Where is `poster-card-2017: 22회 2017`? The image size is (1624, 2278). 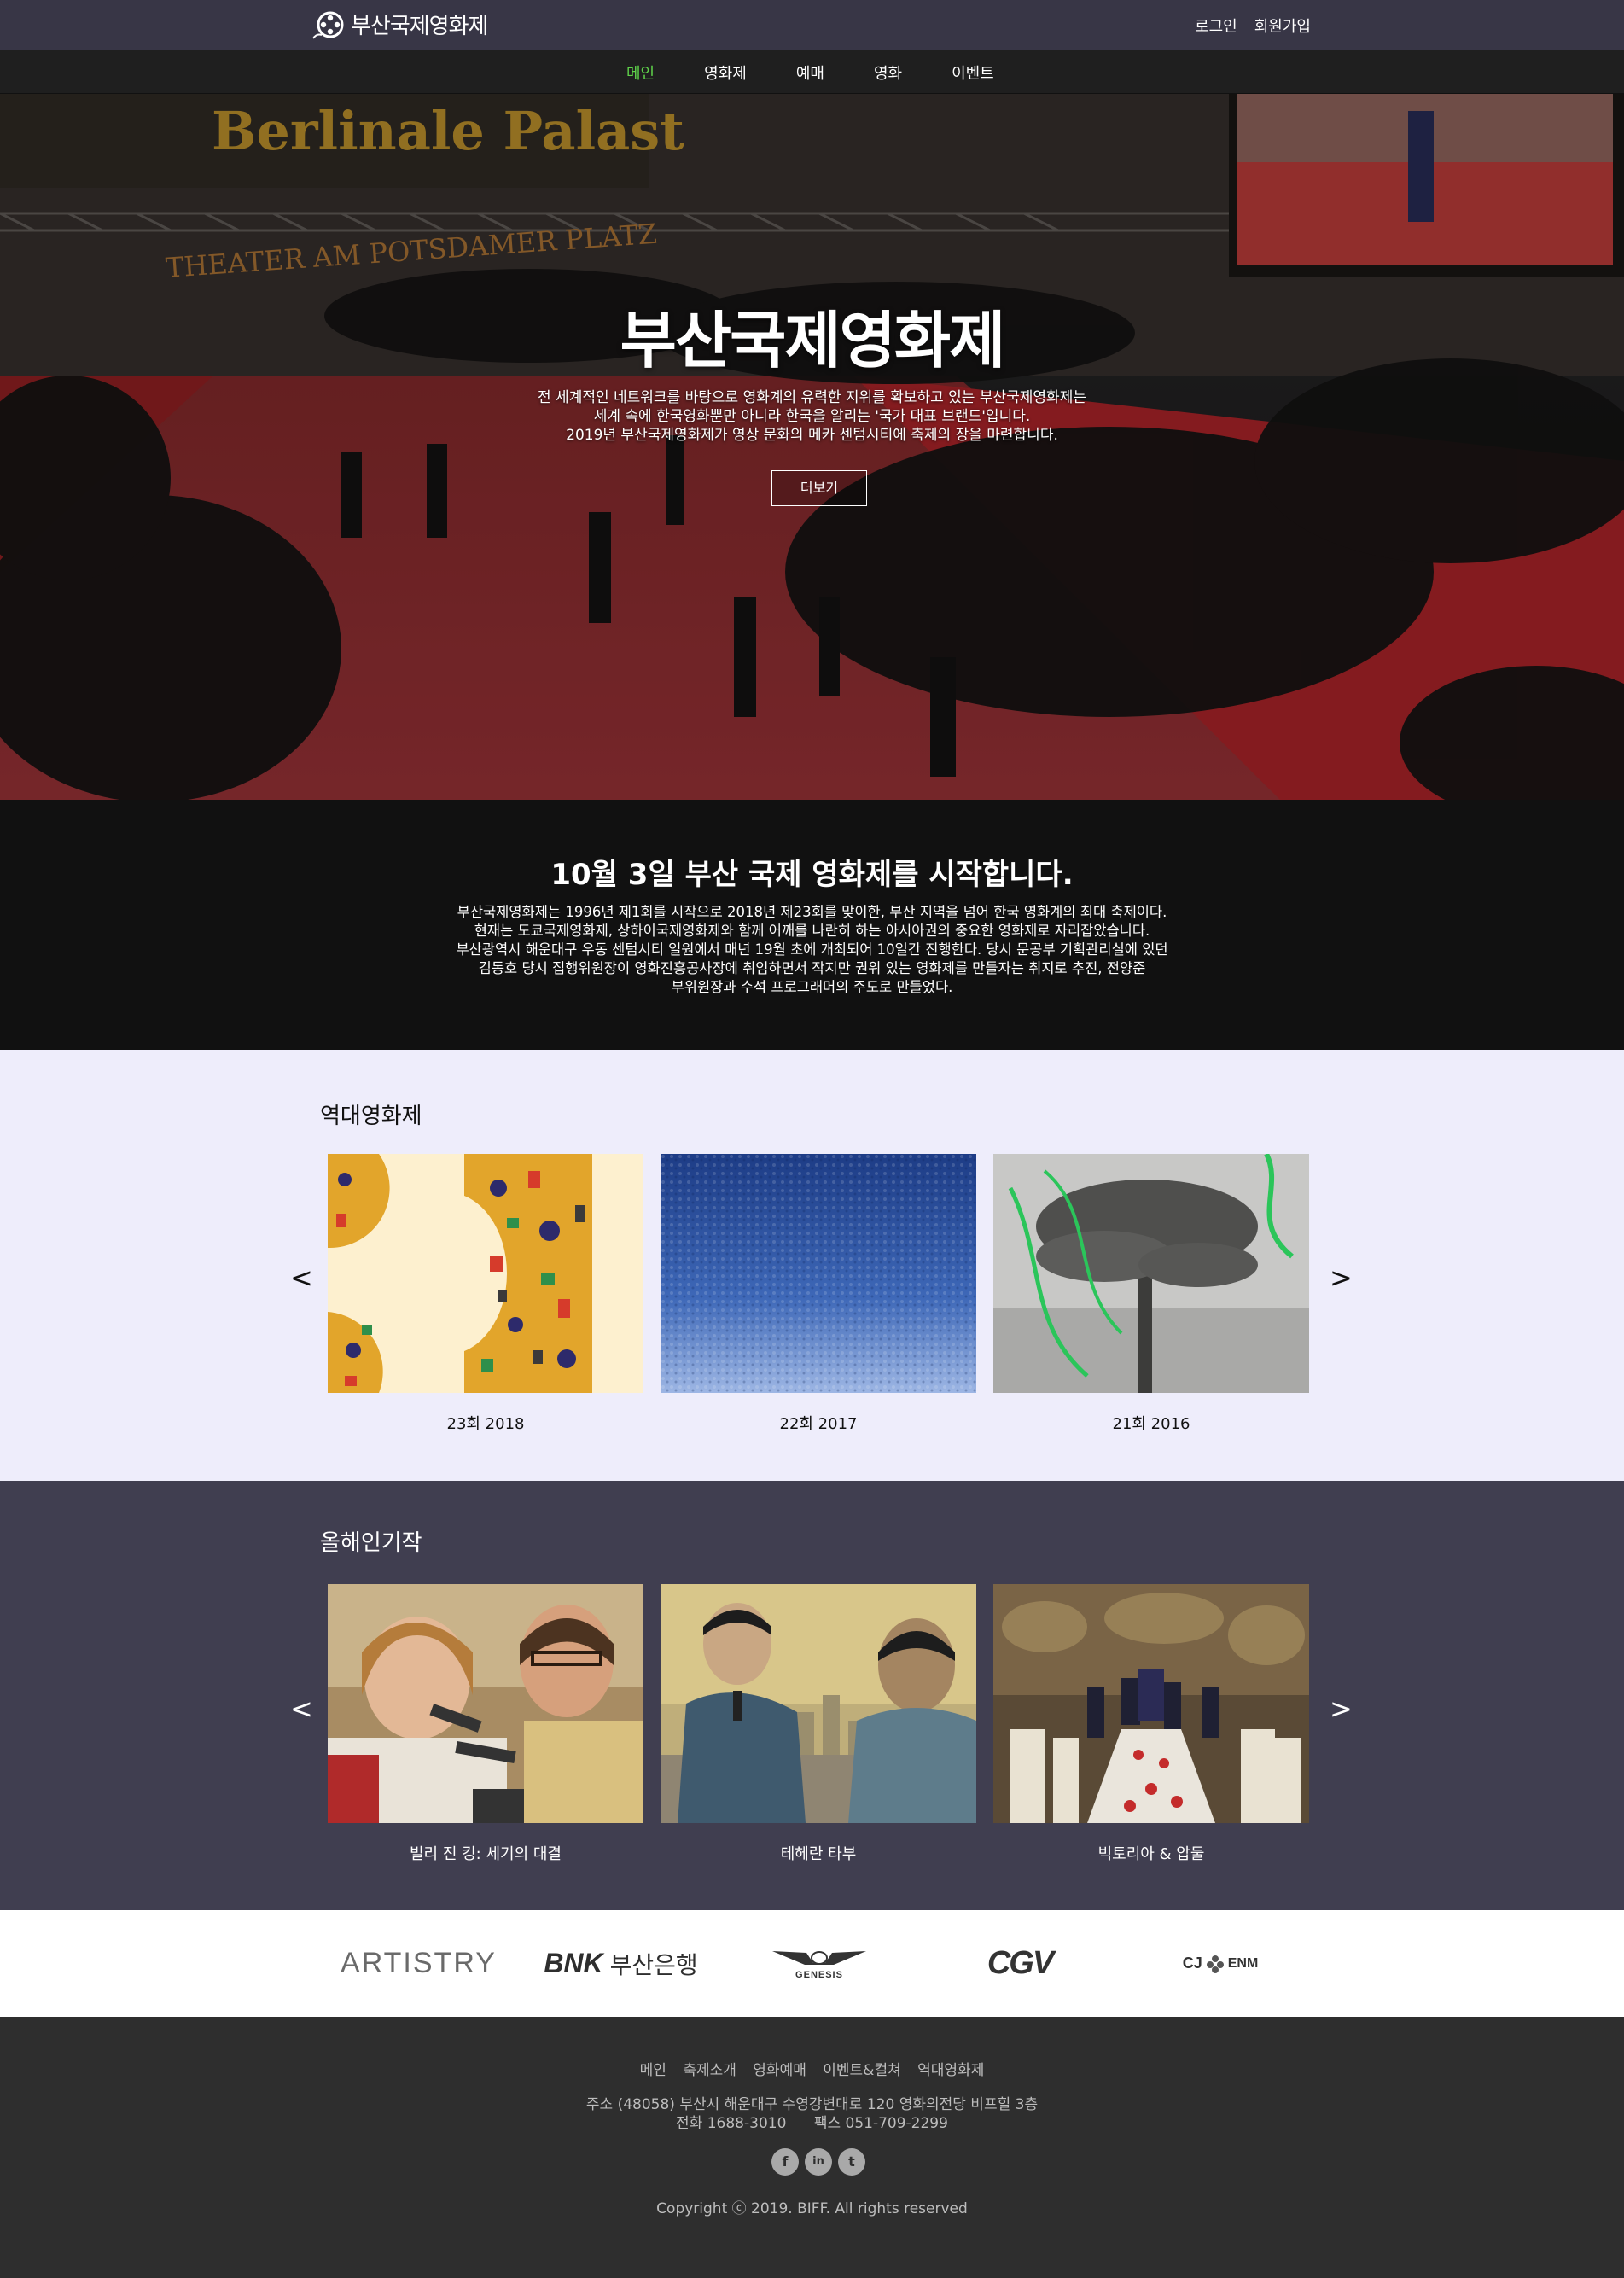 poster-card-2017: 22회 2017 is located at coordinates (819, 1294).